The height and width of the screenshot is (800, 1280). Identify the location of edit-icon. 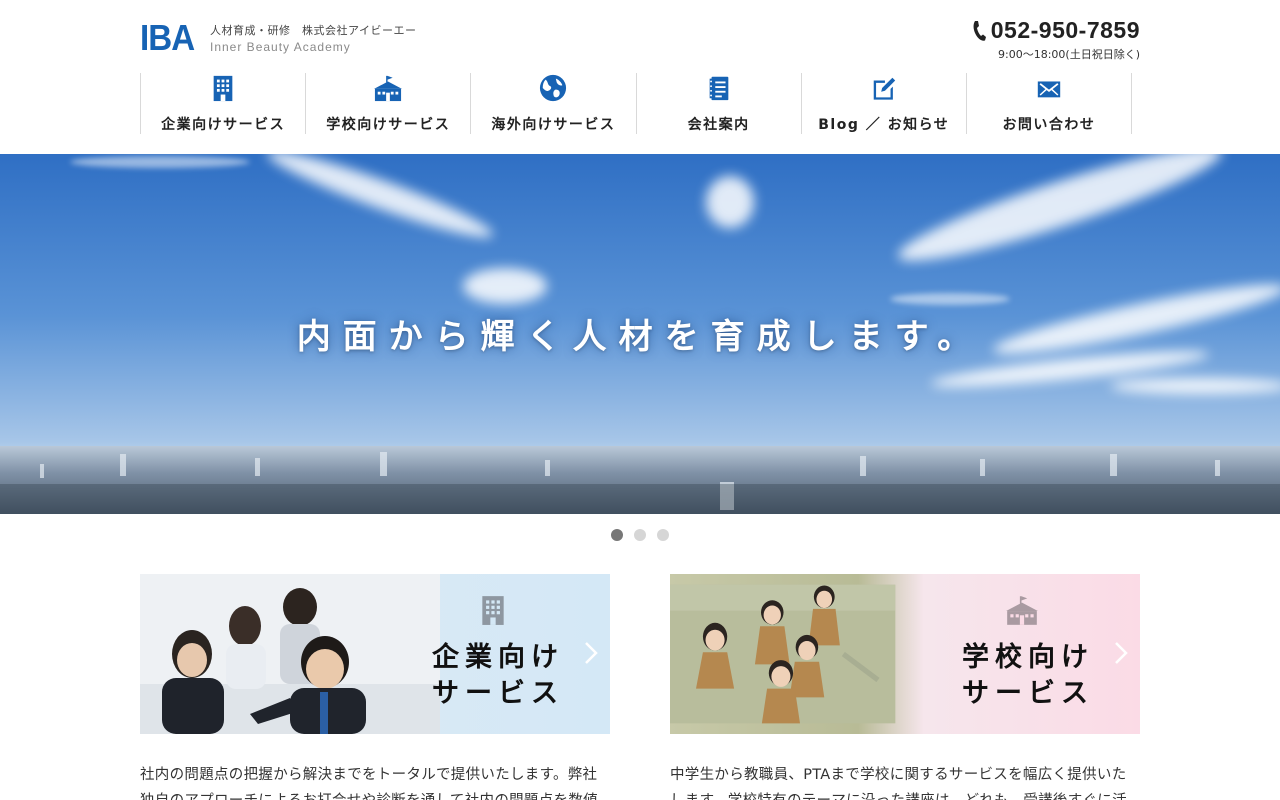
(884, 88).